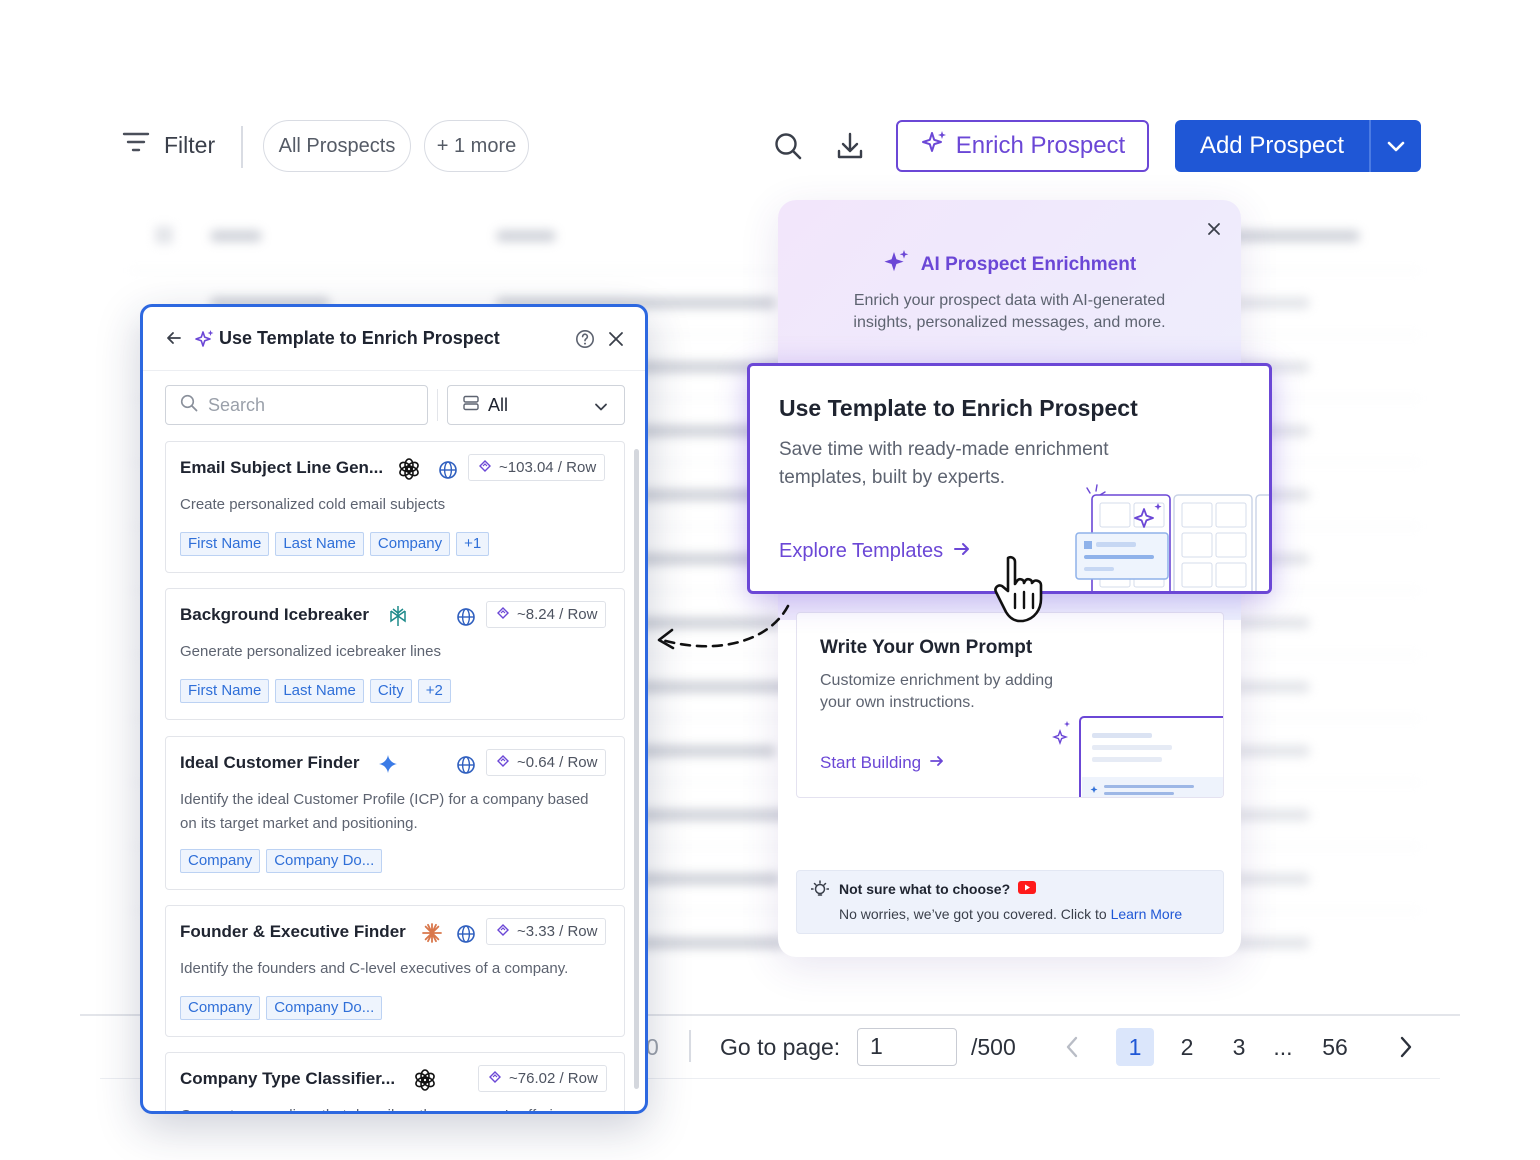 The width and height of the screenshot is (1540, 1160). I want to click on template-name: Background Icebreaker, so click(274, 614).